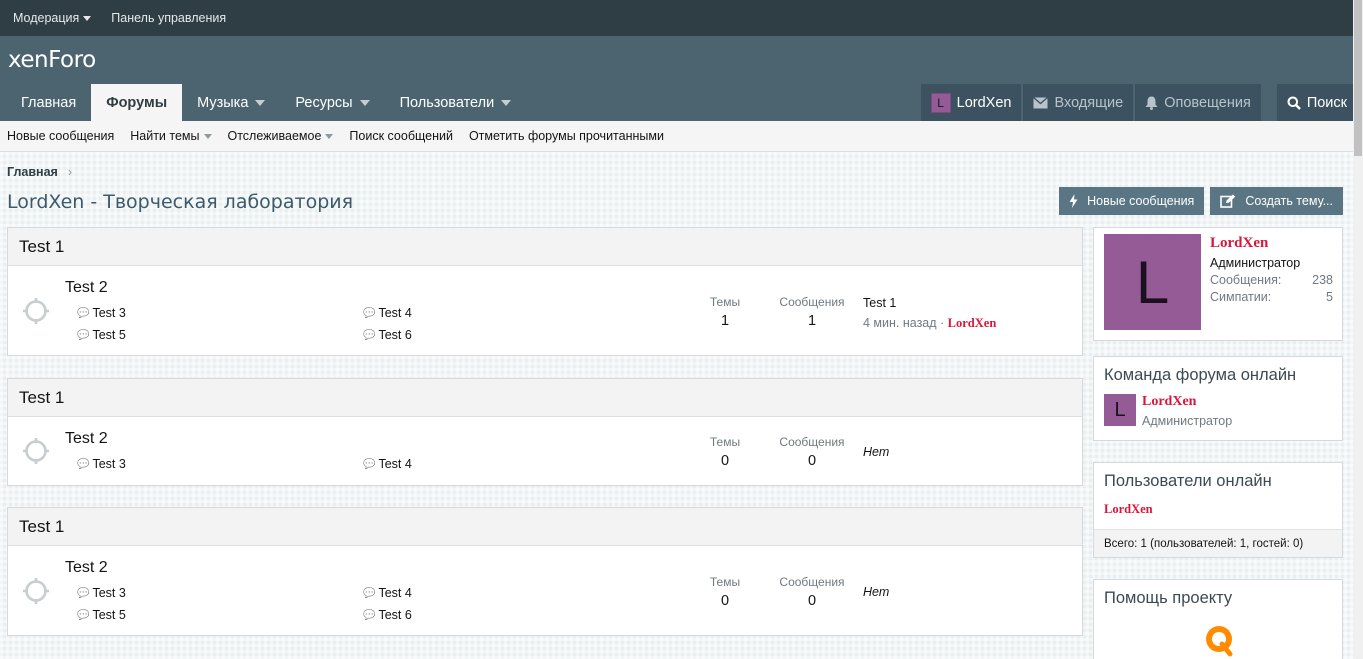 The width and height of the screenshot is (1363, 659). What do you see at coordinates (1218, 619) in the screenshot?
I see `donate-widget: Помощь проекту` at bounding box center [1218, 619].